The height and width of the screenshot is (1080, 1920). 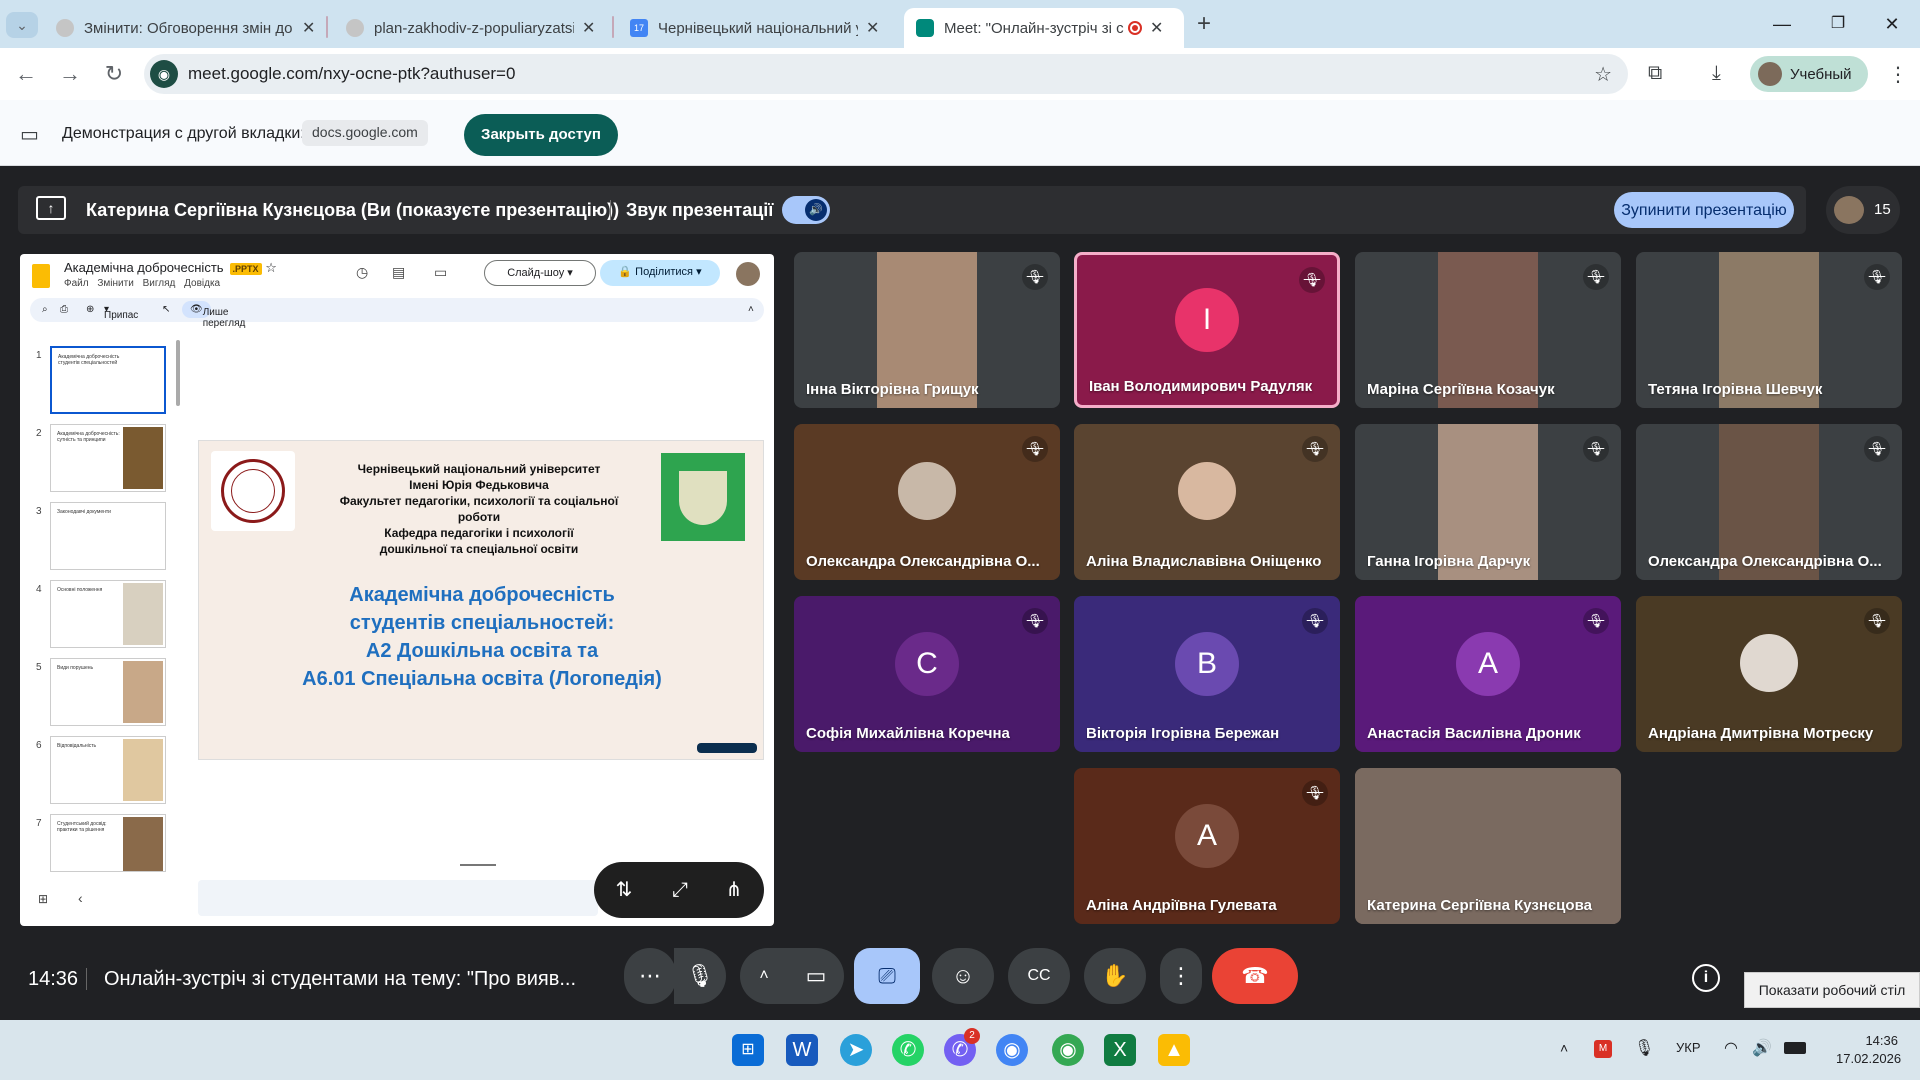 What do you see at coordinates (1181, 976) in the screenshot?
I see `more-vert-icon: ⋮` at bounding box center [1181, 976].